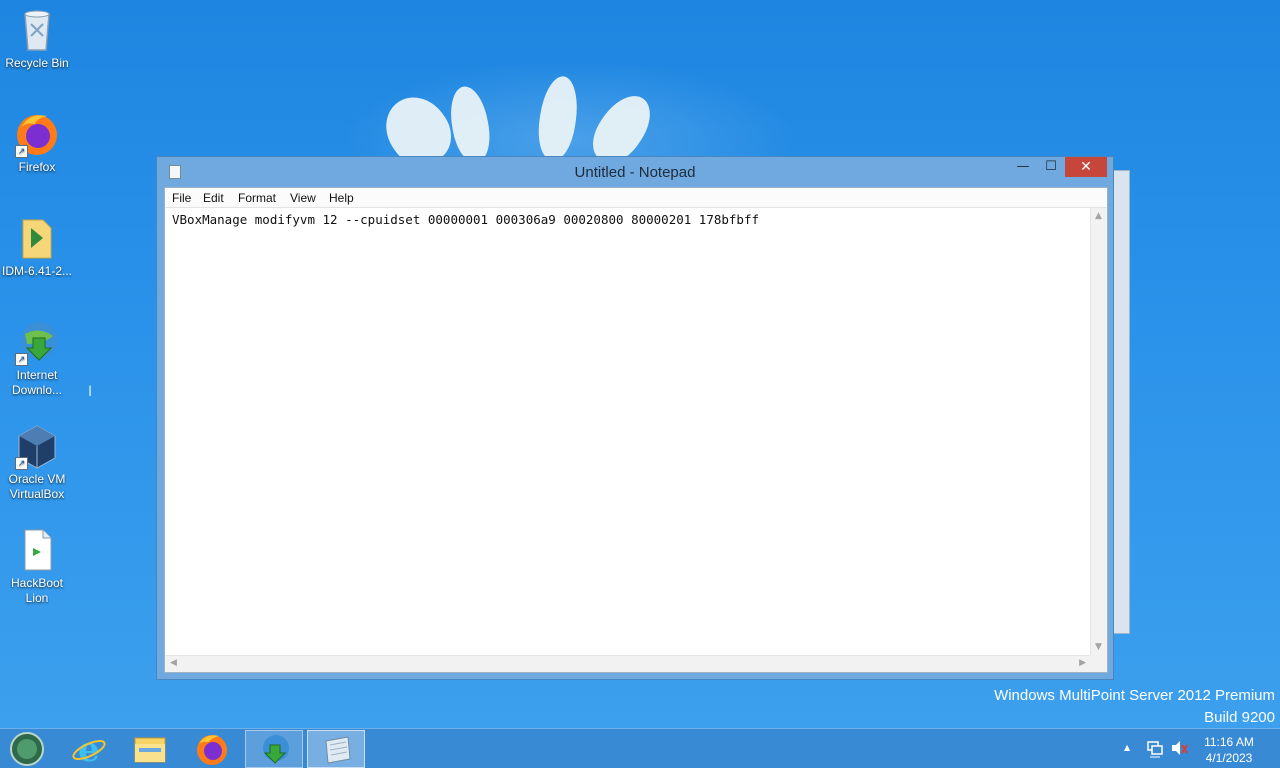 Image resolution: width=1280 pixels, height=768 pixels. I want to click on window-title: Untitled - Notepad, so click(635, 172).